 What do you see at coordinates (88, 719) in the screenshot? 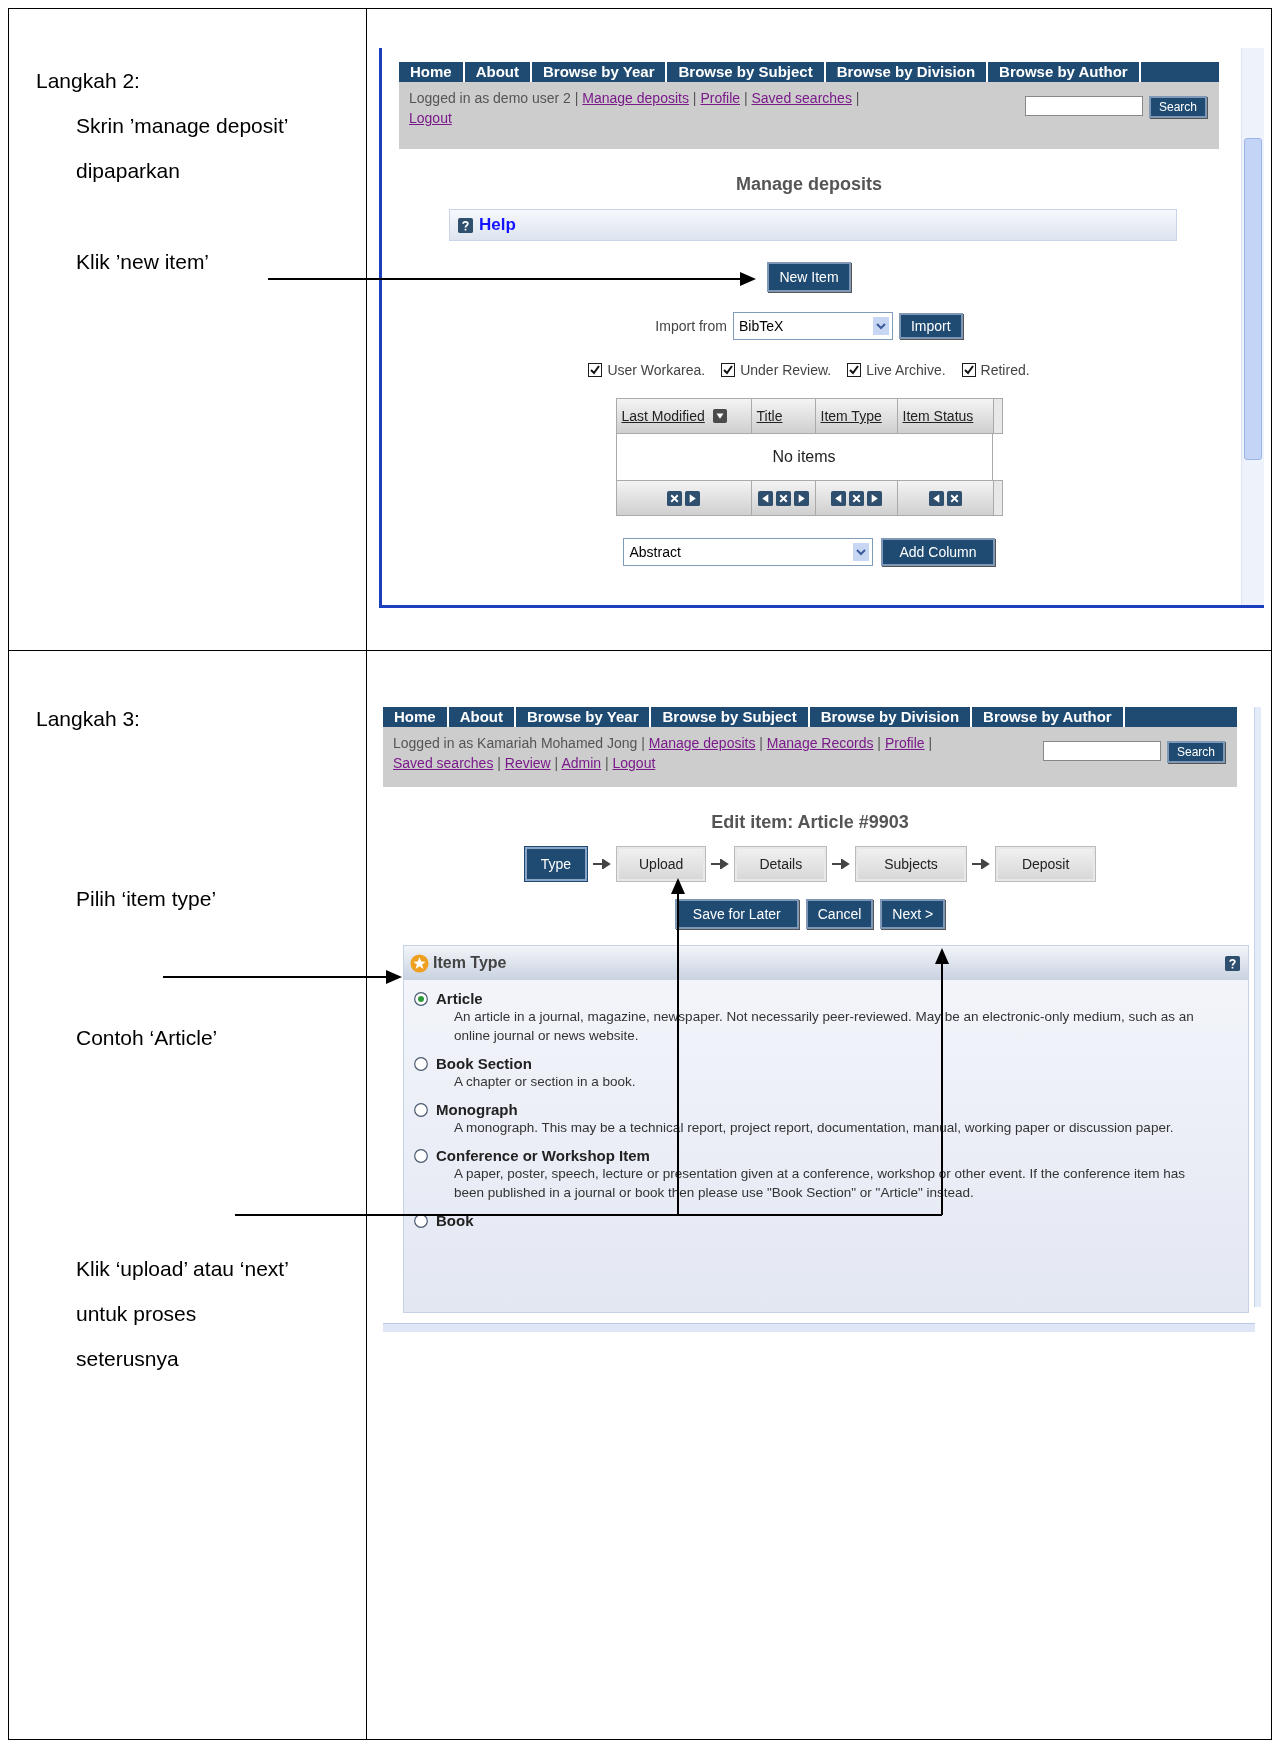
I see `step-heading: Langkah 3:` at bounding box center [88, 719].